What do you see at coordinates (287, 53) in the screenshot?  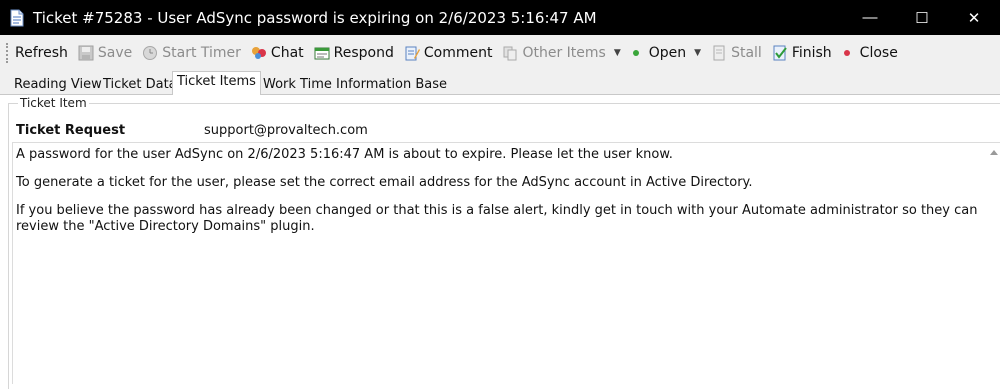 I see `chat-label: Chat` at bounding box center [287, 53].